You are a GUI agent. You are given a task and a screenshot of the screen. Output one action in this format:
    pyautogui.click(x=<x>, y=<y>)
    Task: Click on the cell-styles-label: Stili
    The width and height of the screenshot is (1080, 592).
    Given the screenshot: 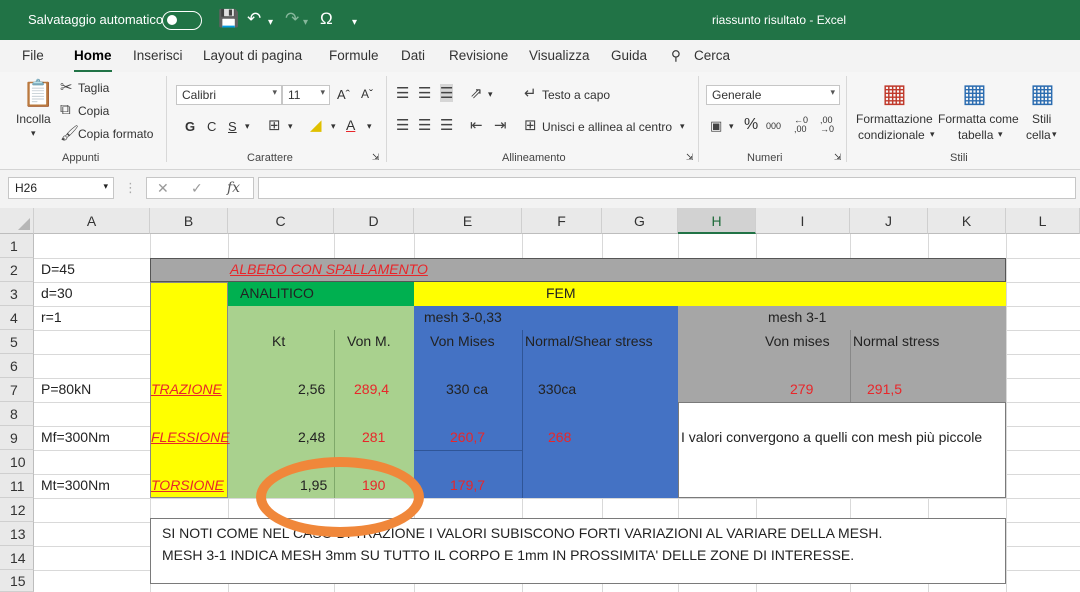 What is the action you would take?
    pyautogui.click(x=1041, y=119)
    